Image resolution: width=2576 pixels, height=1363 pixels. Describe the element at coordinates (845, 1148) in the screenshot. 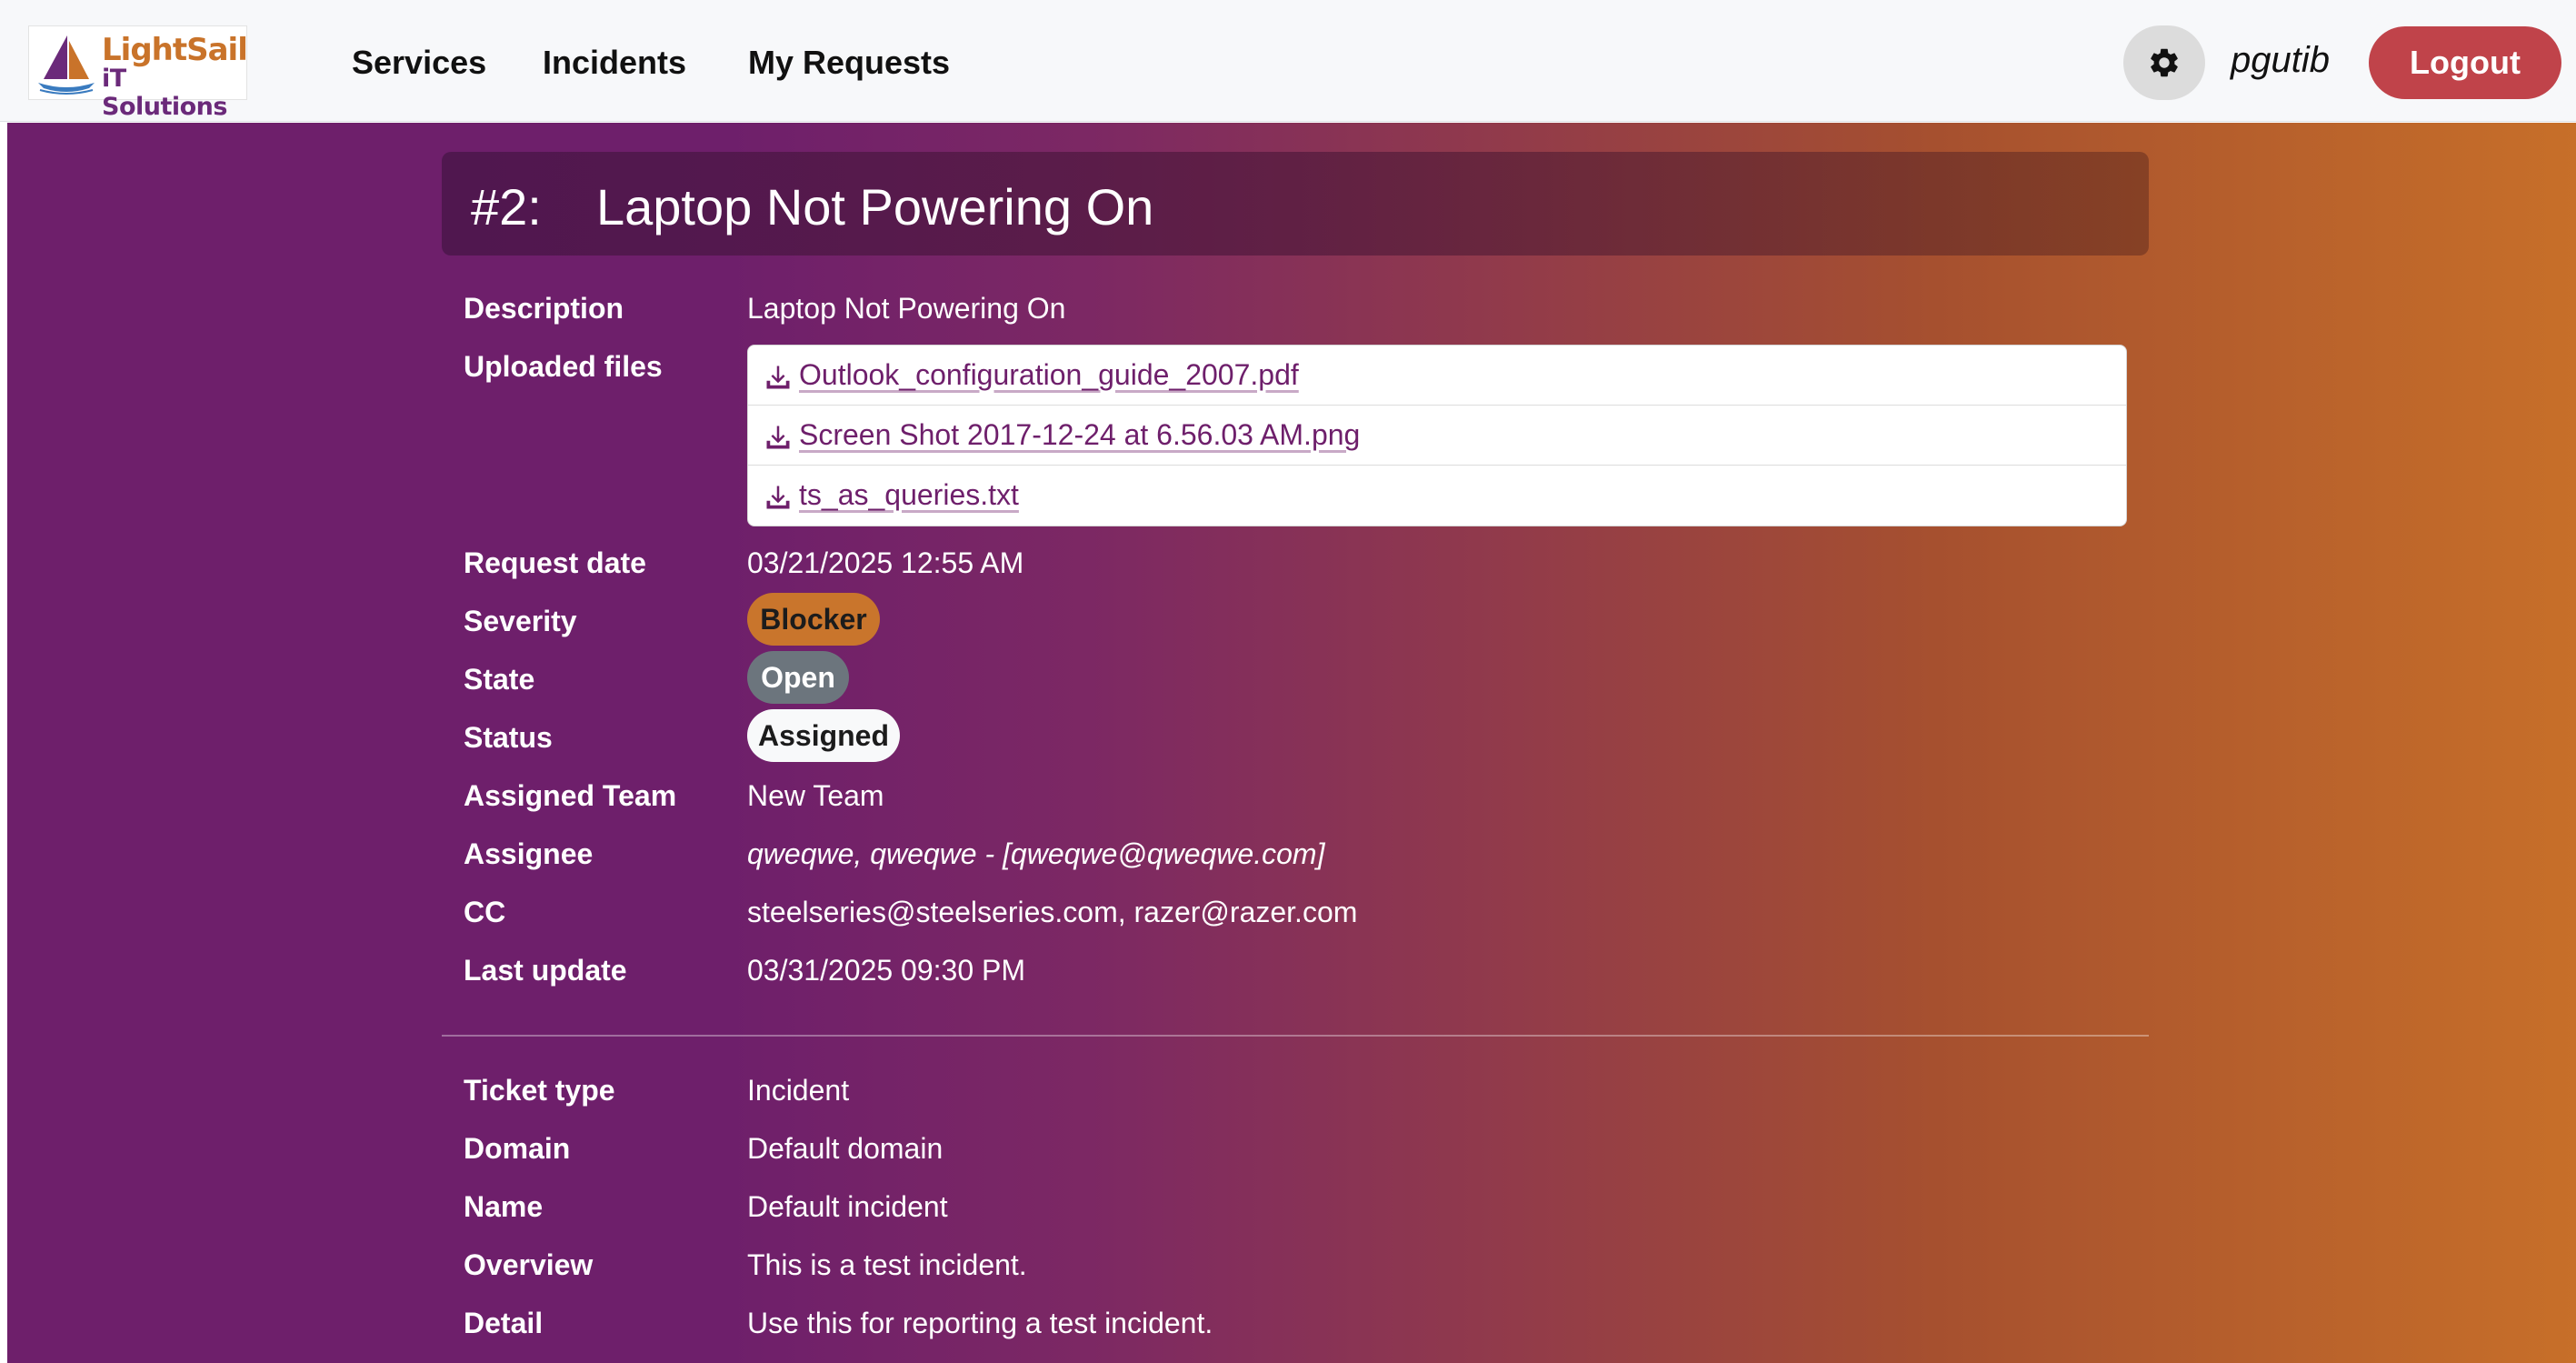

I see `domain-value: Default domain` at that location.